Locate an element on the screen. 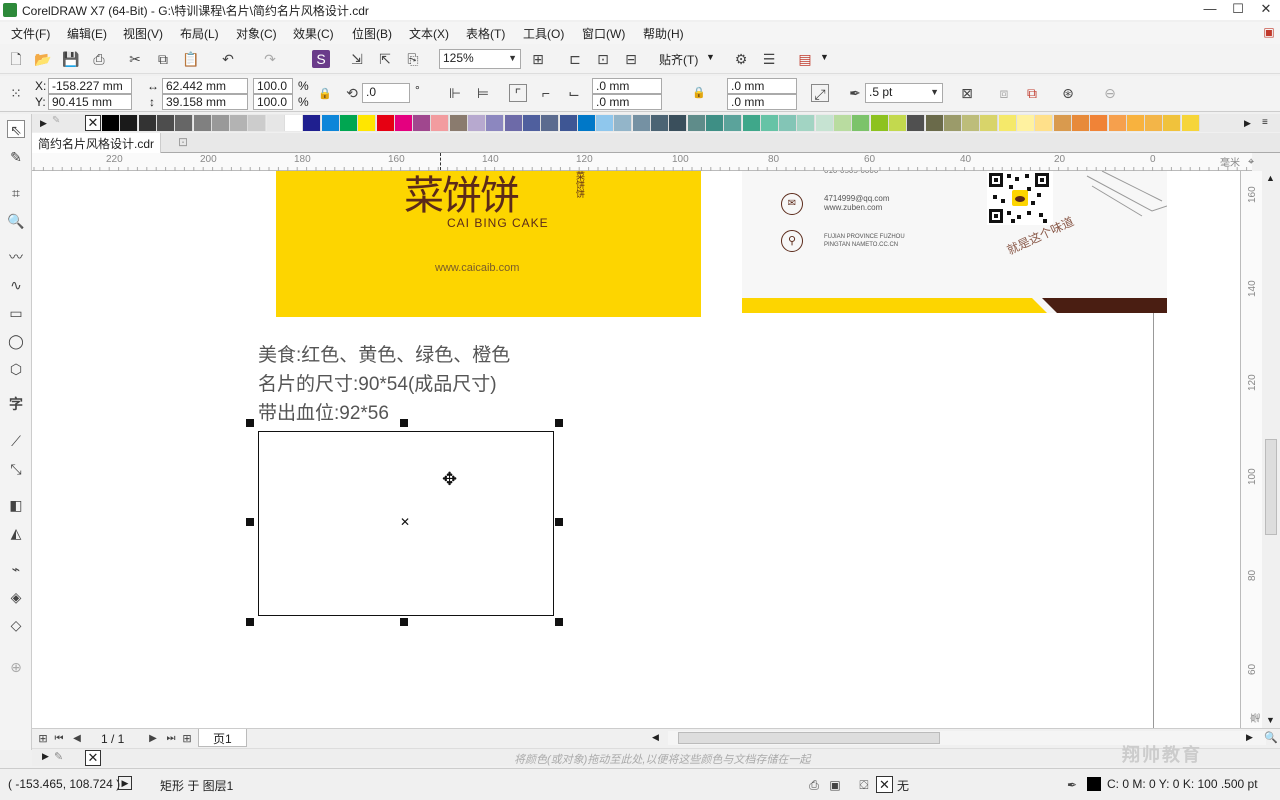  menu-help: 帮助(H) is located at coordinates (663, 33).